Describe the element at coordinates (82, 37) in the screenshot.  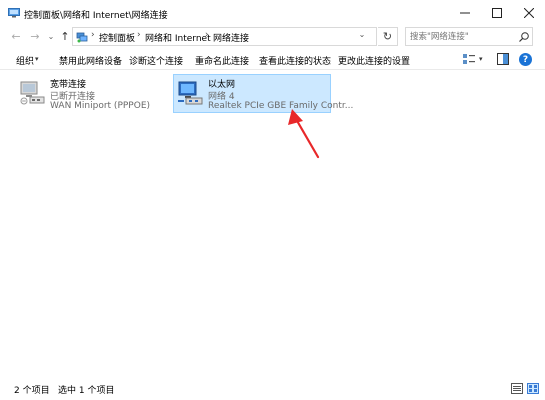
I see `network-connections-icon` at that location.